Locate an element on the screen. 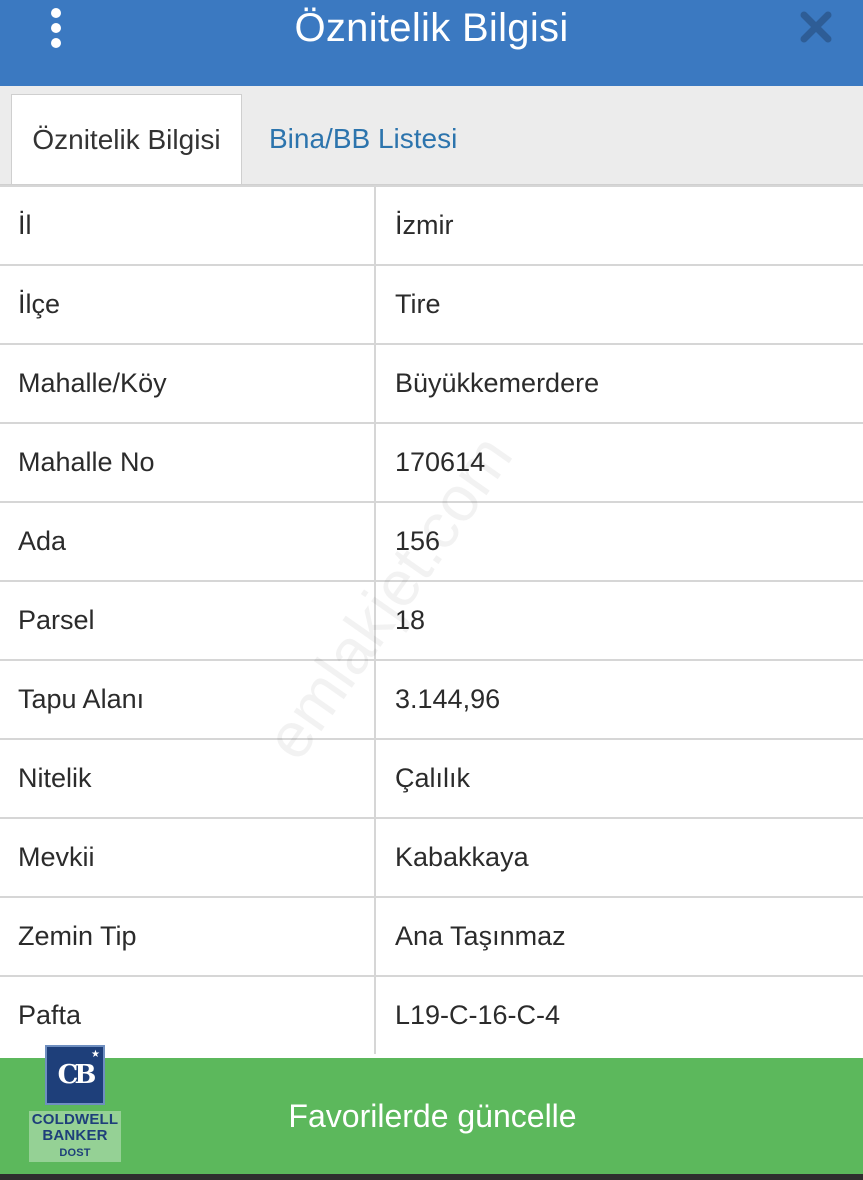 This screenshot has height=1180, width=863. tab-building-list: Bina/BB Listesi is located at coordinates (363, 139).